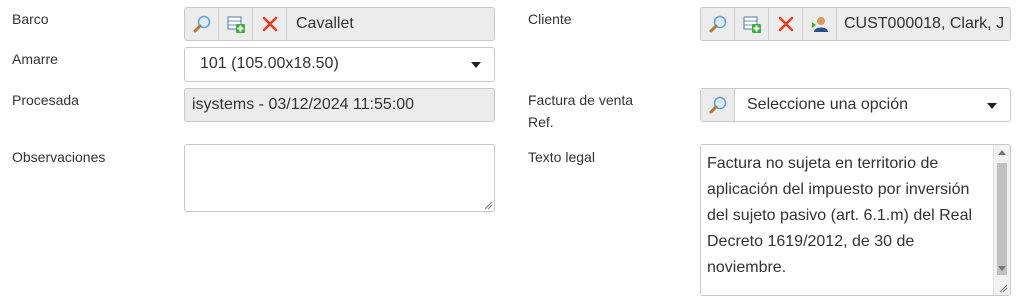  I want to click on procesada-label: Procesada, so click(45, 100).